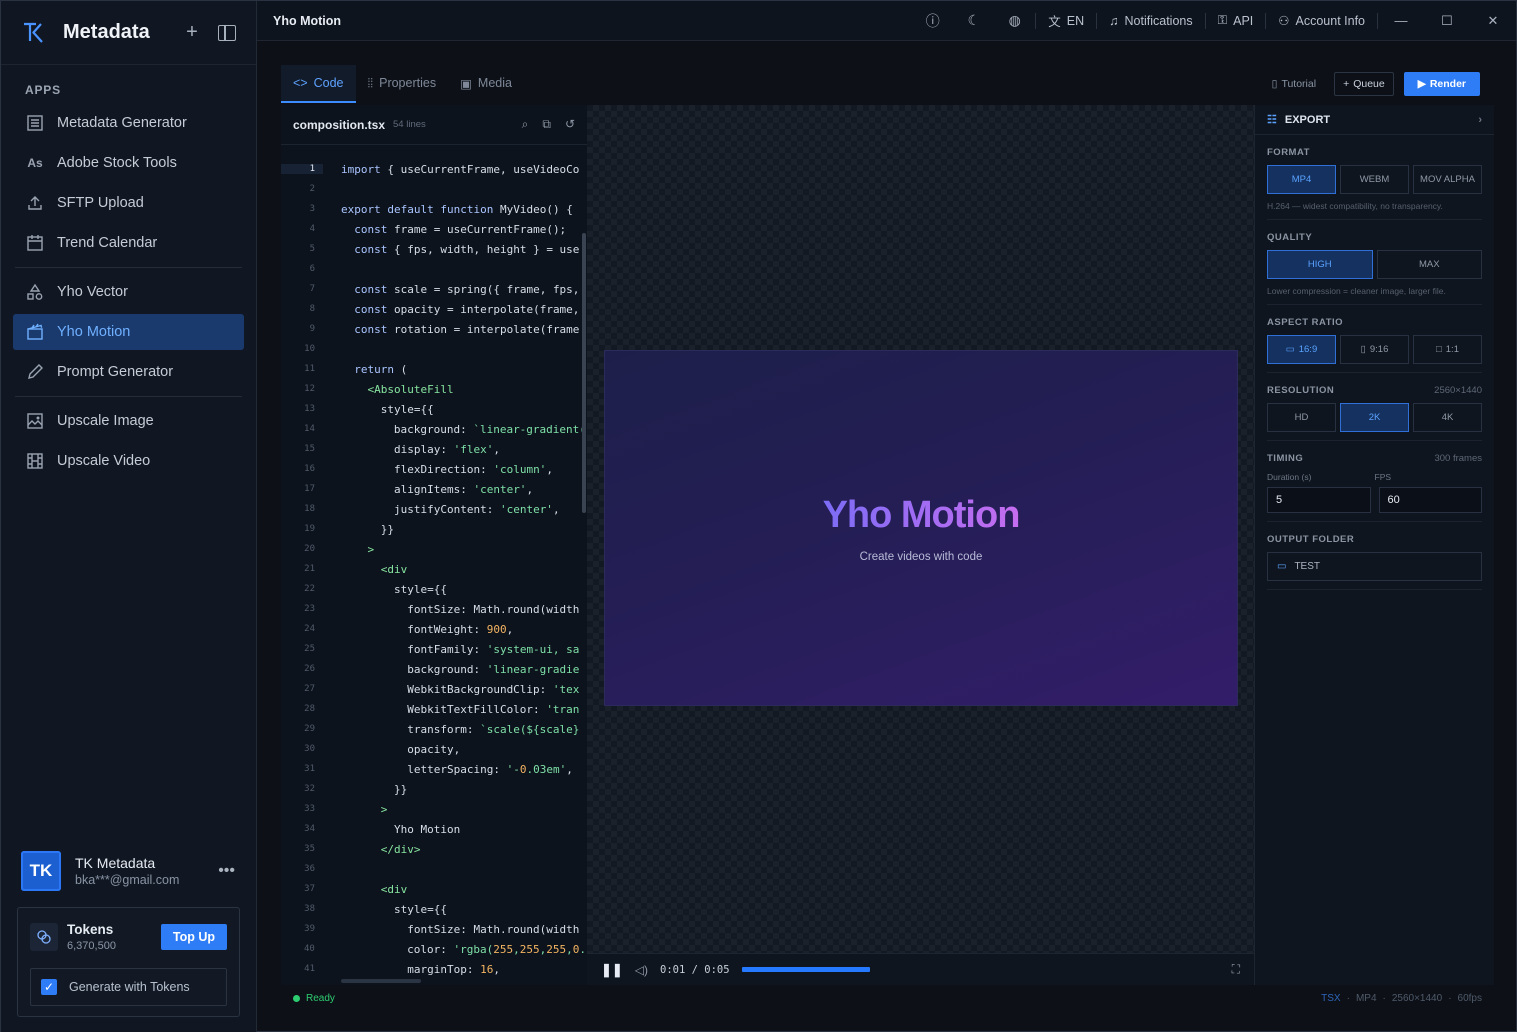  What do you see at coordinates (1374, 349) in the screenshot?
I see `aspect-9-16-option: ▯ 9:16` at bounding box center [1374, 349].